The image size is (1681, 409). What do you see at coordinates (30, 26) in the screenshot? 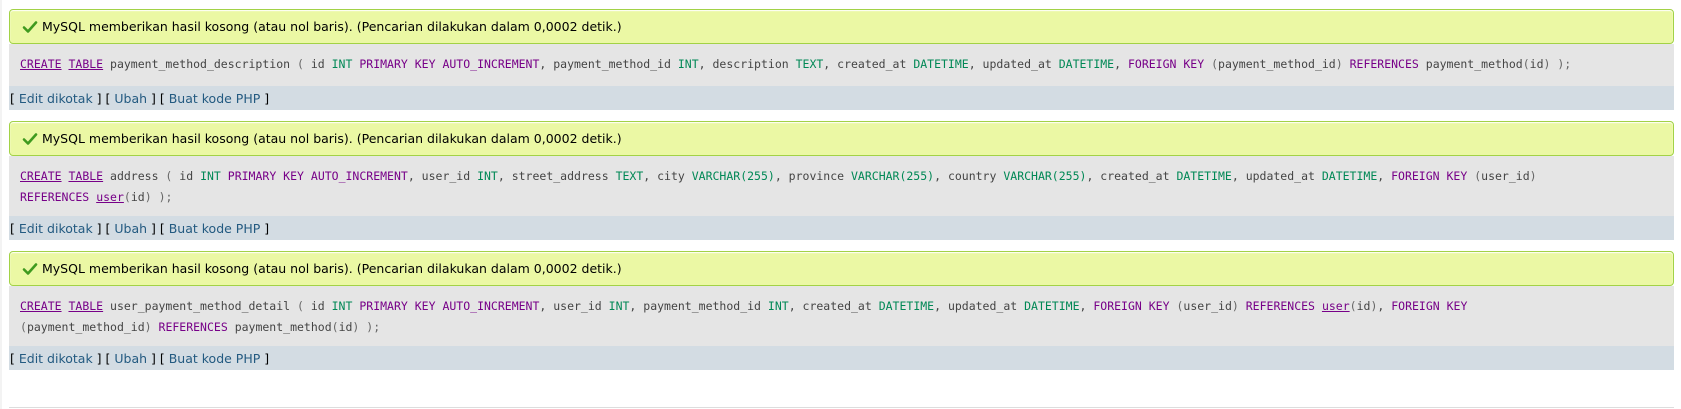
I see `check-icon` at bounding box center [30, 26].